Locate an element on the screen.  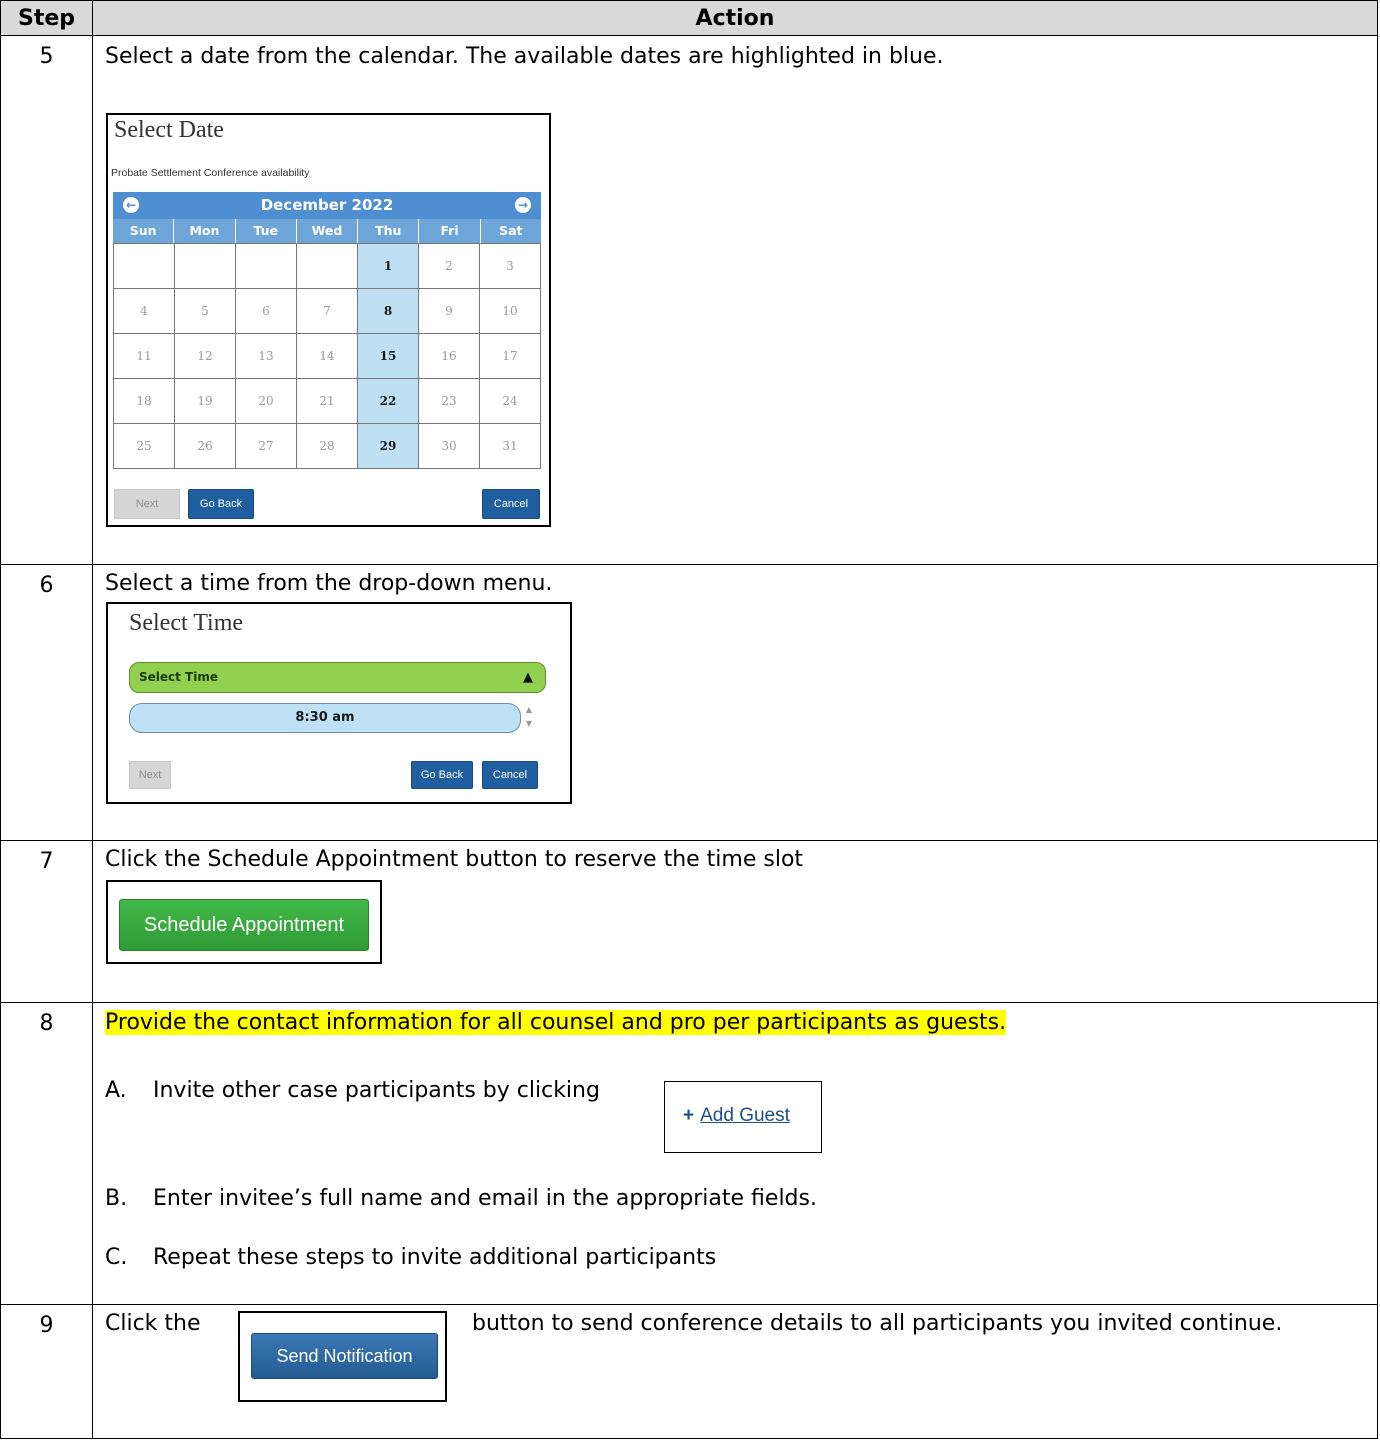
calendar-day: 20 is located at coordinates (266, 401).